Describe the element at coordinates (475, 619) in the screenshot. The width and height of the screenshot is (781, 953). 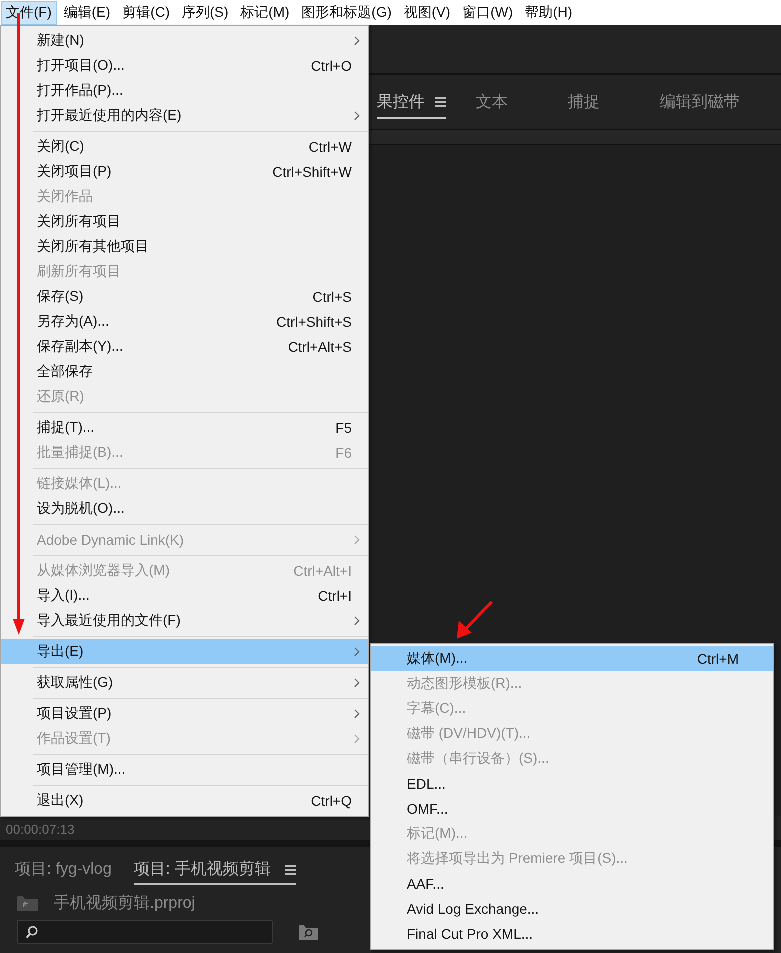
I see `annotation-arrow` at that location.